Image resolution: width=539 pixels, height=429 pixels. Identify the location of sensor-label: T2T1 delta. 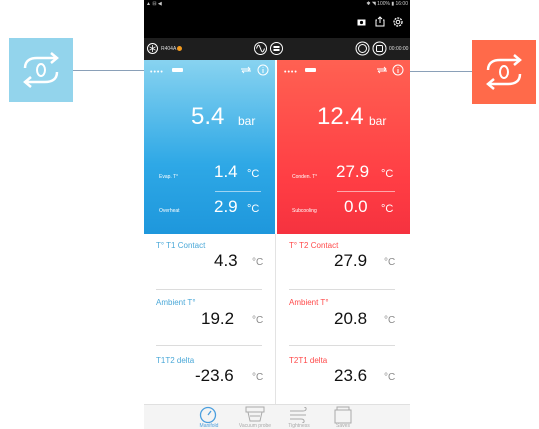
(308, 360).